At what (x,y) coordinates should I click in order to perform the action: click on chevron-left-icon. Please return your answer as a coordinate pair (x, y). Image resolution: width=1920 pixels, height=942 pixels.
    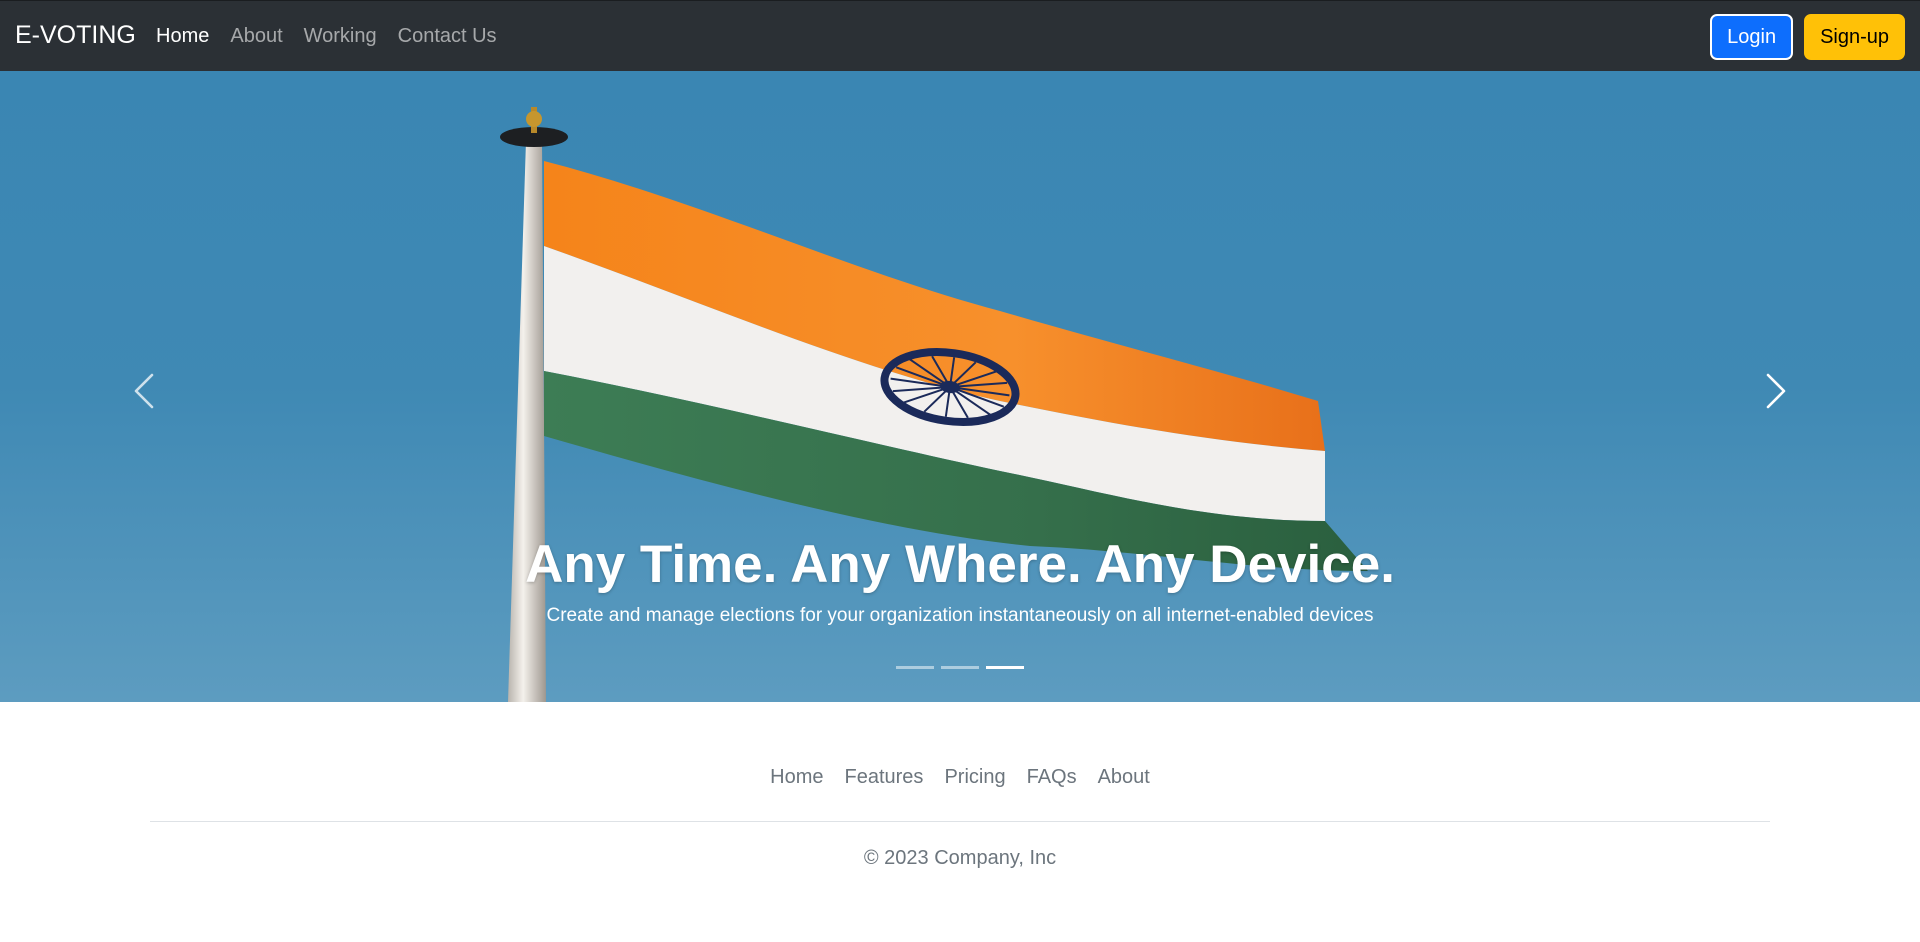
    Looking at the image, I should click on (144, 391).